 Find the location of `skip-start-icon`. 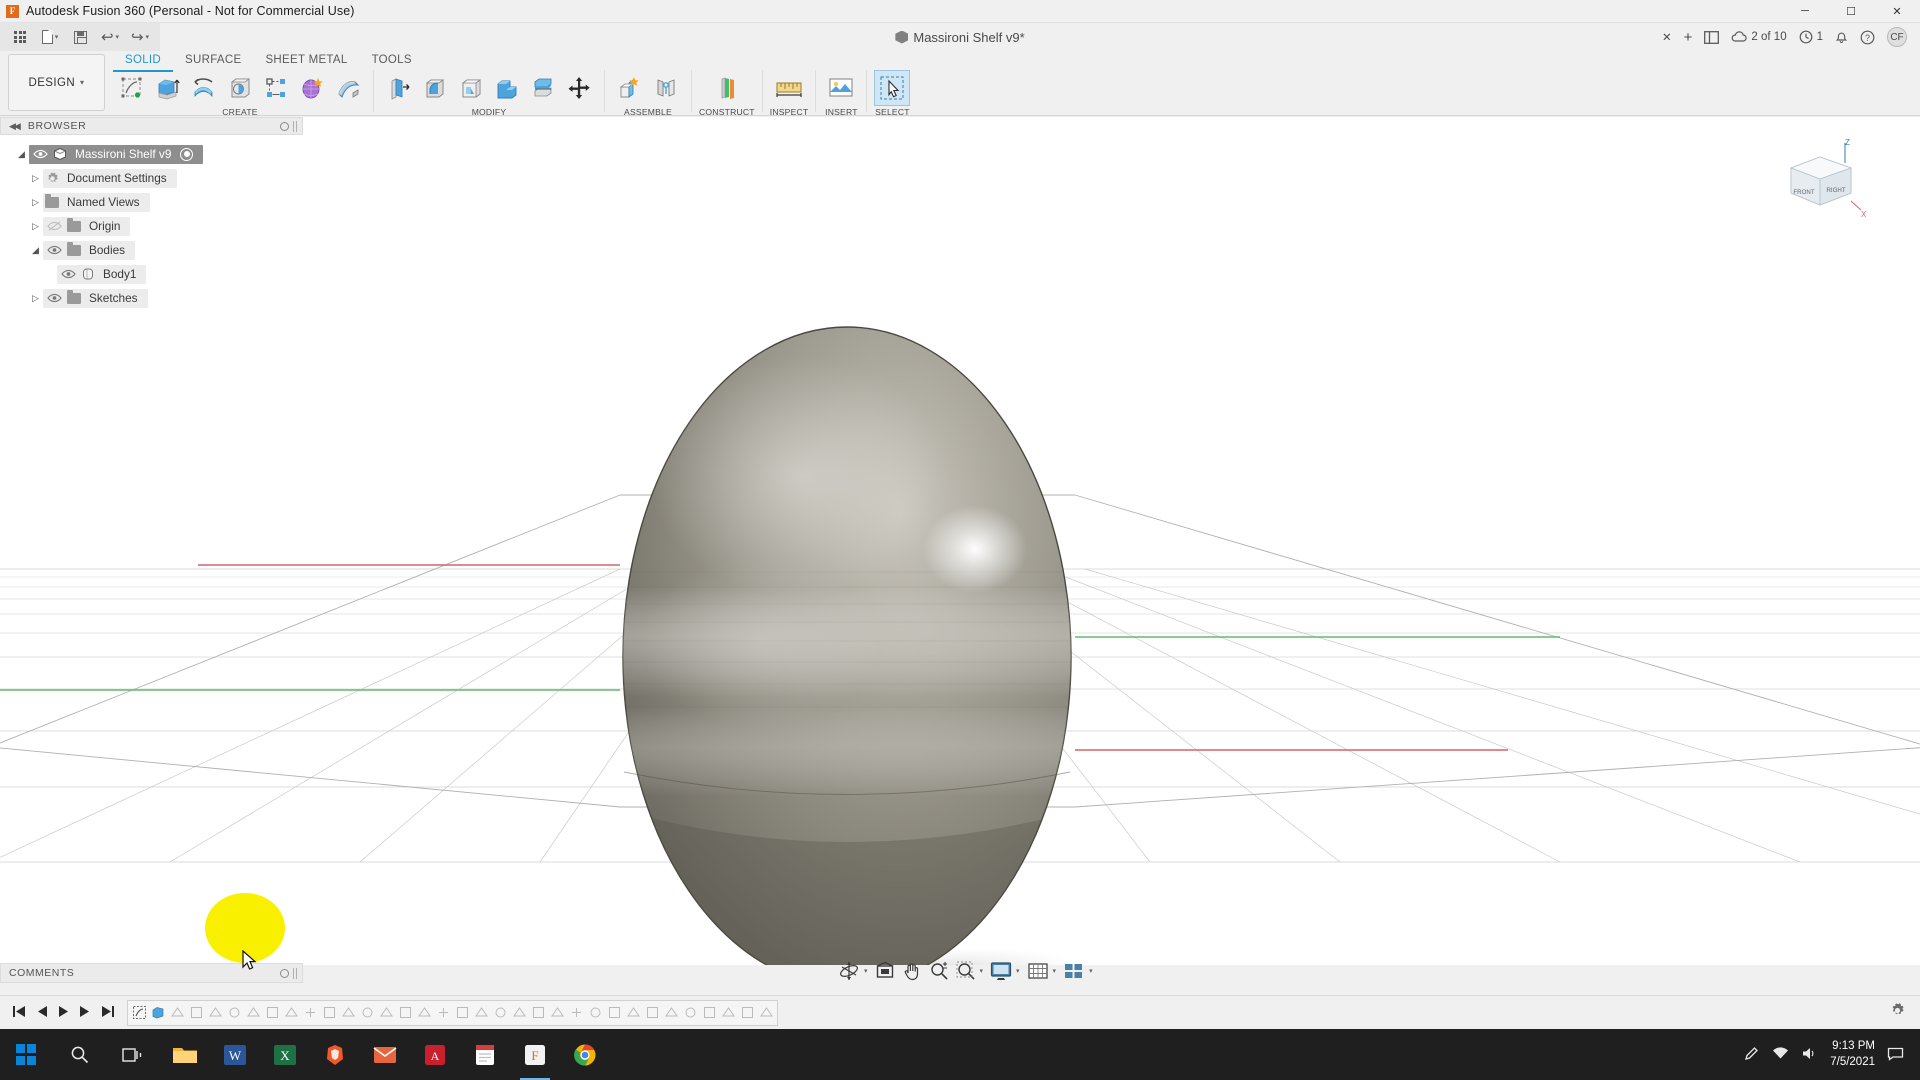

skip-start-icon is located at coordinates (19, 1013).